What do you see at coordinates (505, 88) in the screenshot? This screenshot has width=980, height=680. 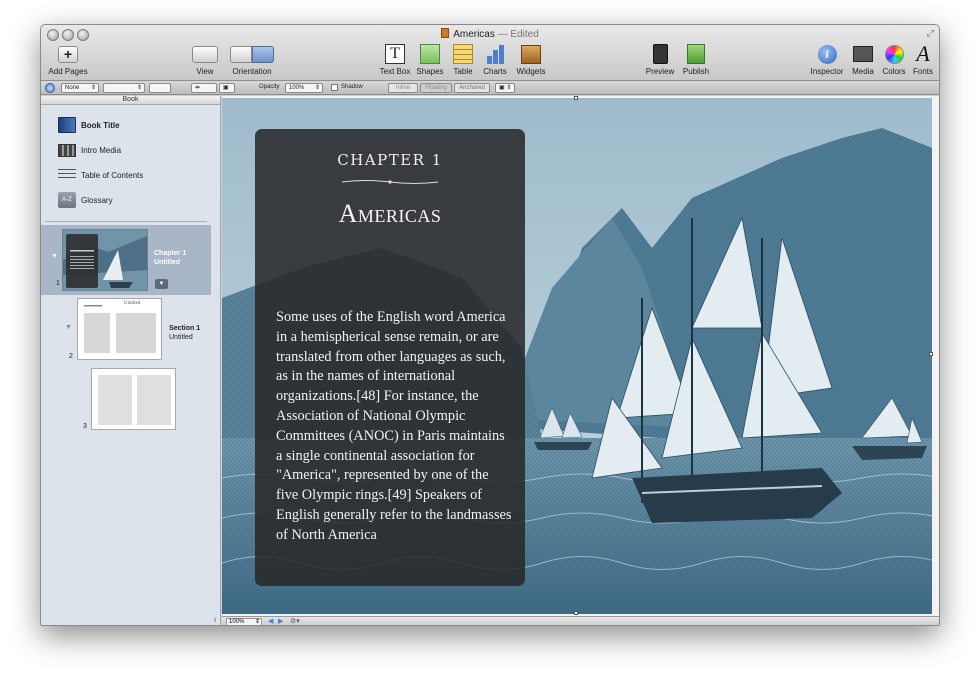 I see `arrange-select: ▣ ⇕` at bounding box center [505, 88].